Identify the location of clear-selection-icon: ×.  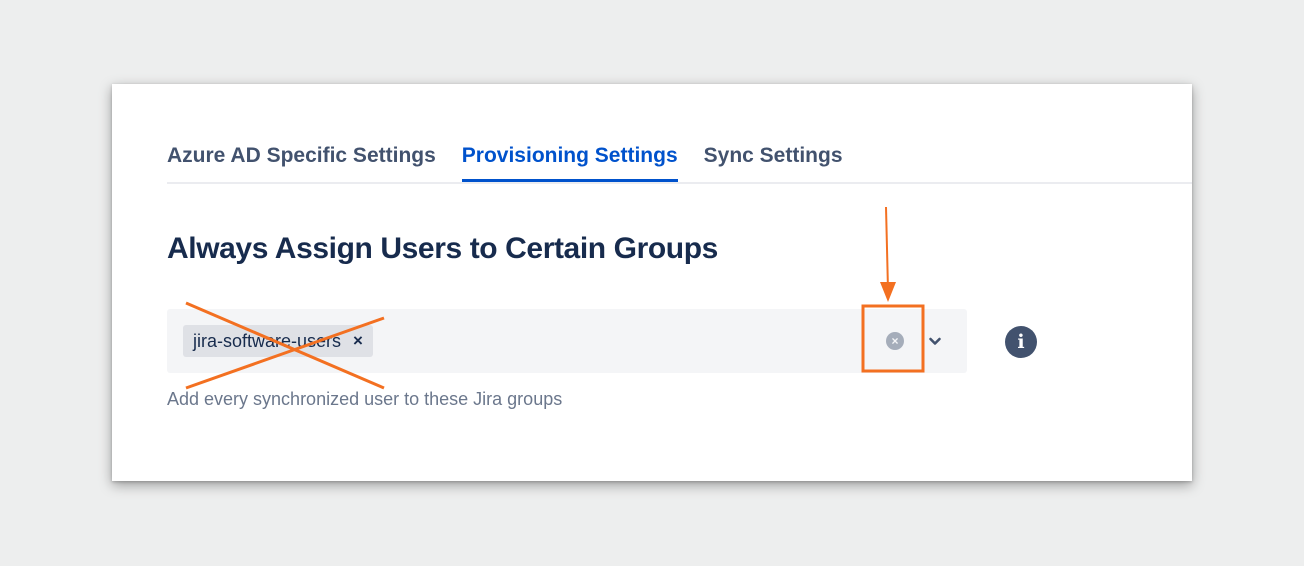
(895, 341).